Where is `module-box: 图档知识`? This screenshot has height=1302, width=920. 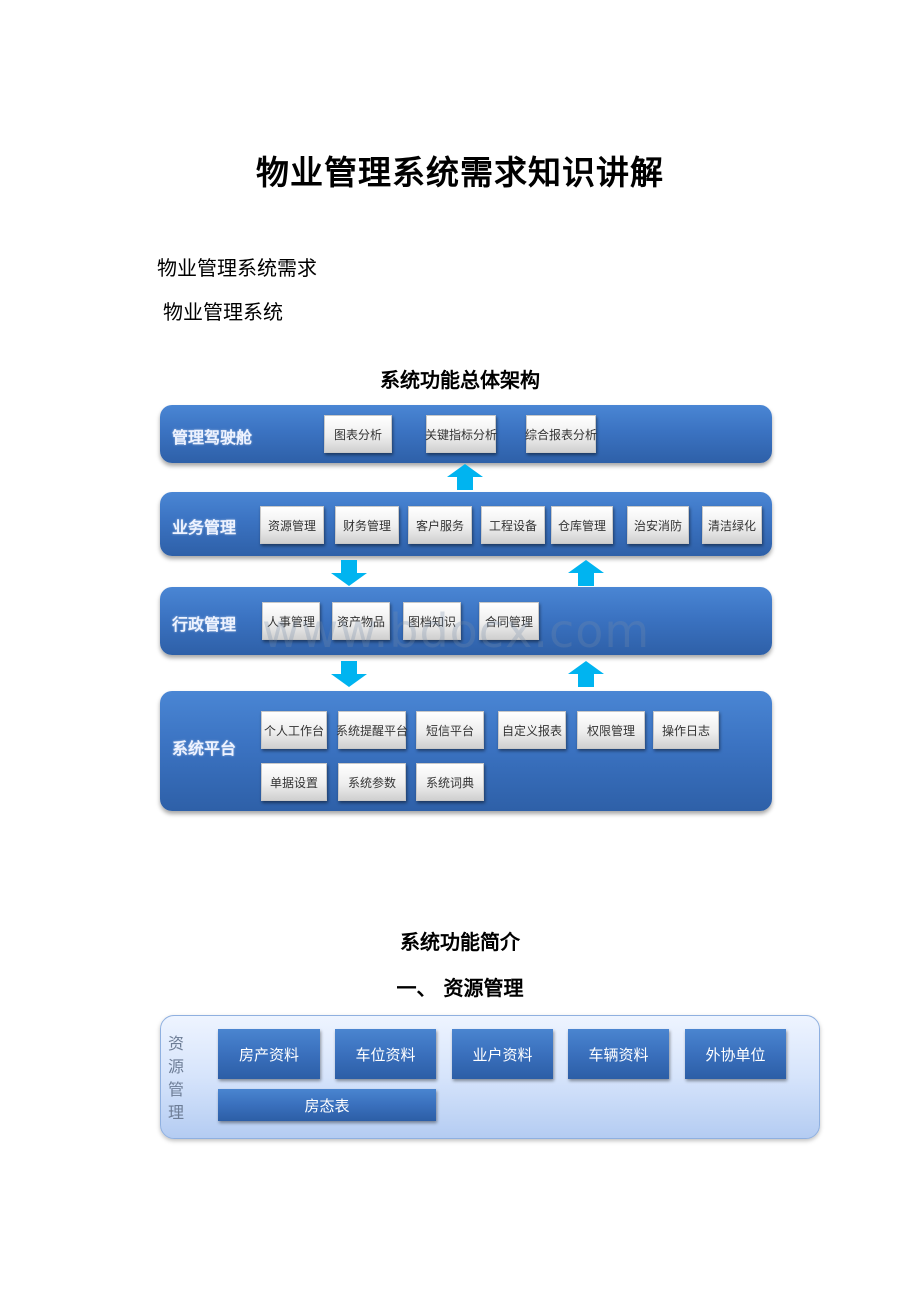 module-box: 图档知识 is located at coordinates (432, 621).